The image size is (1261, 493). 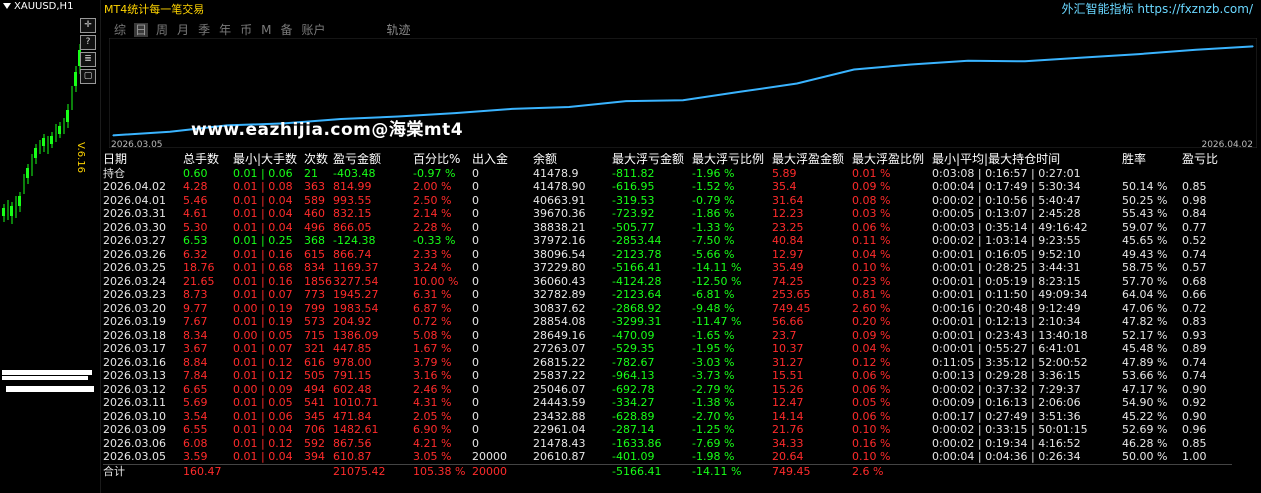 What do you see at coordinates (204, 30) in the screenshot?
I see `tab-4: 季` at bounding box center [204, 30].